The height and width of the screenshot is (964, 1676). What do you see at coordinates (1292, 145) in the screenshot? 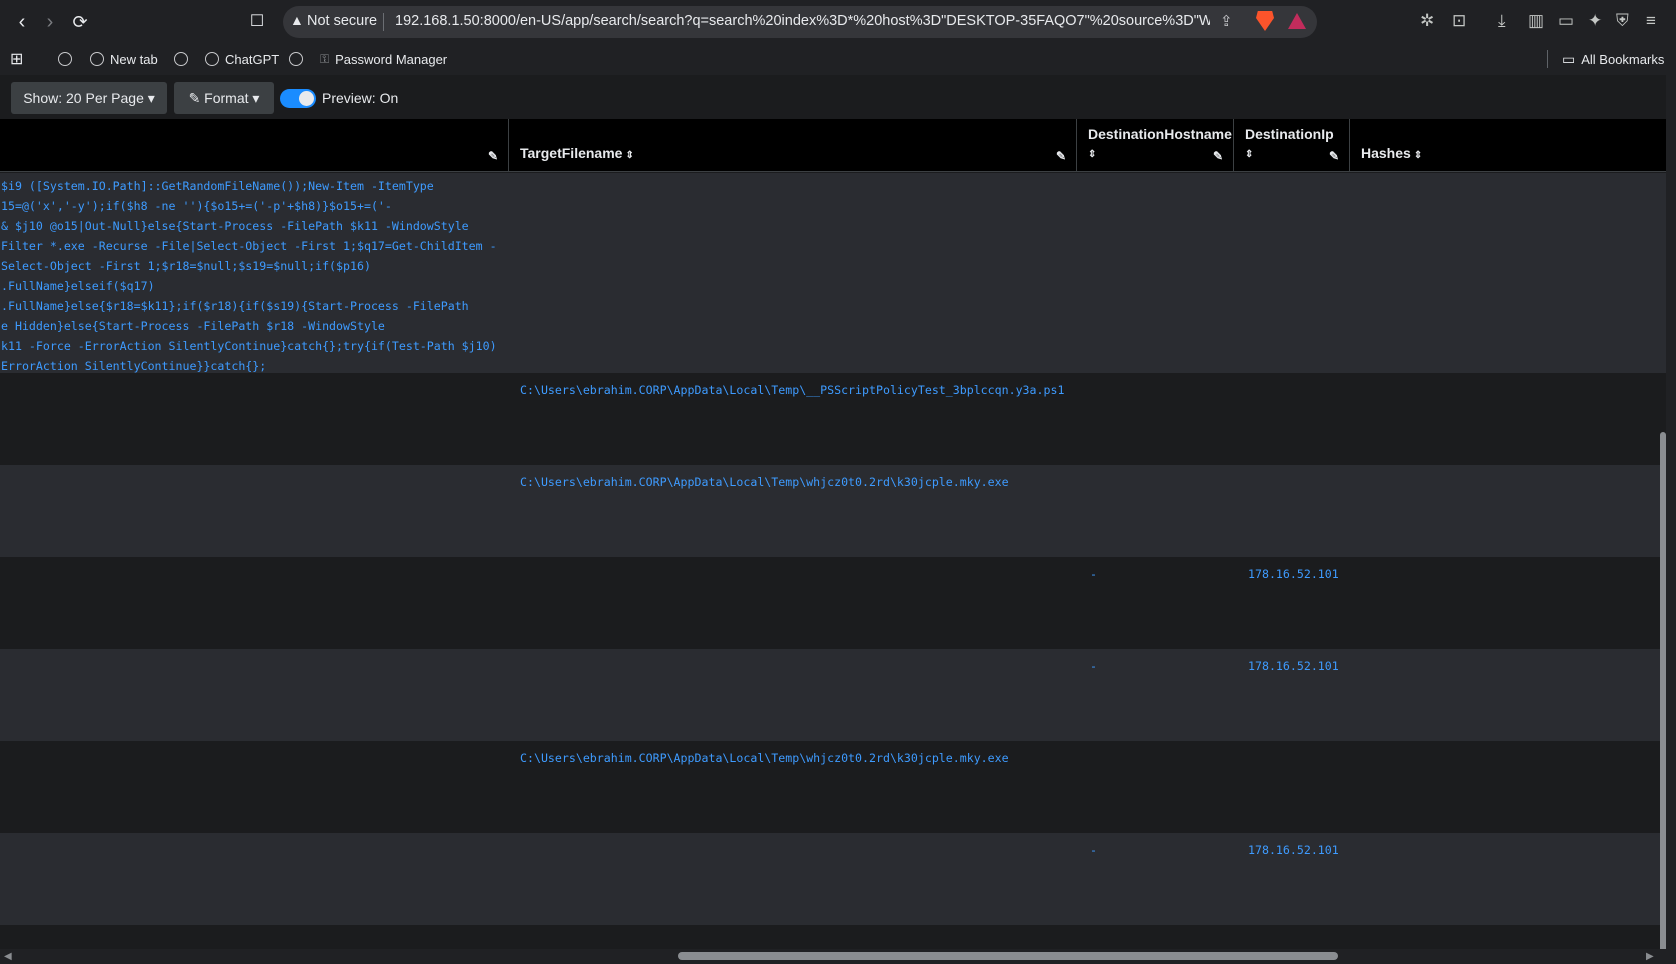
I see `column-header-destinationip: DestinationIp ⇕ ✎` at bounding box center [1292, 145].